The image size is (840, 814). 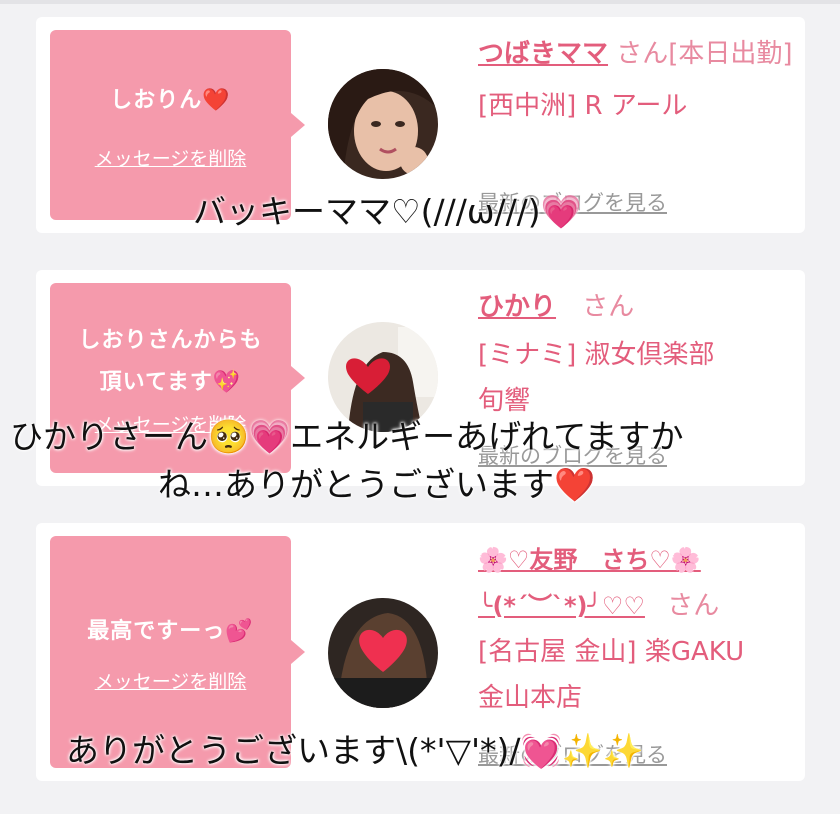 What do you see at coordinates (543, 54) in the screenshot?
I see `cast-name-link: つばきママ` at bounding box center [543, 54].